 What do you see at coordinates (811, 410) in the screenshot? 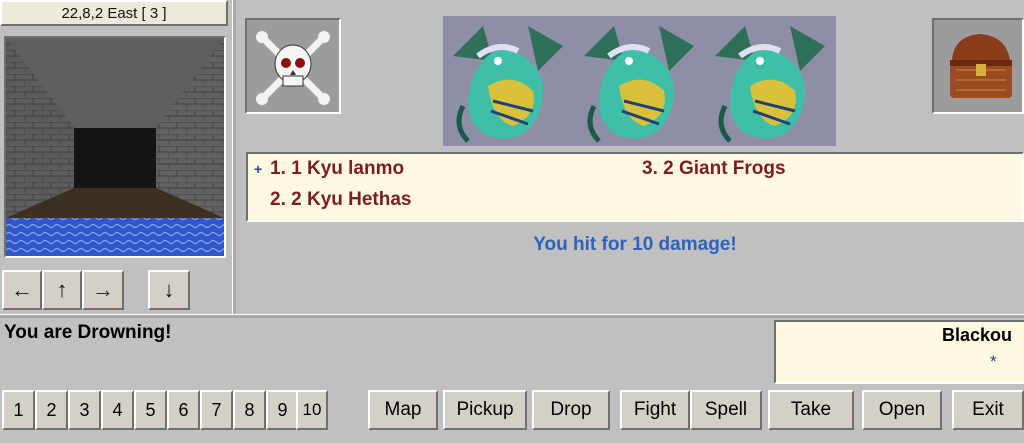
I see `take-button: Take` at bounding box center [811, 410].